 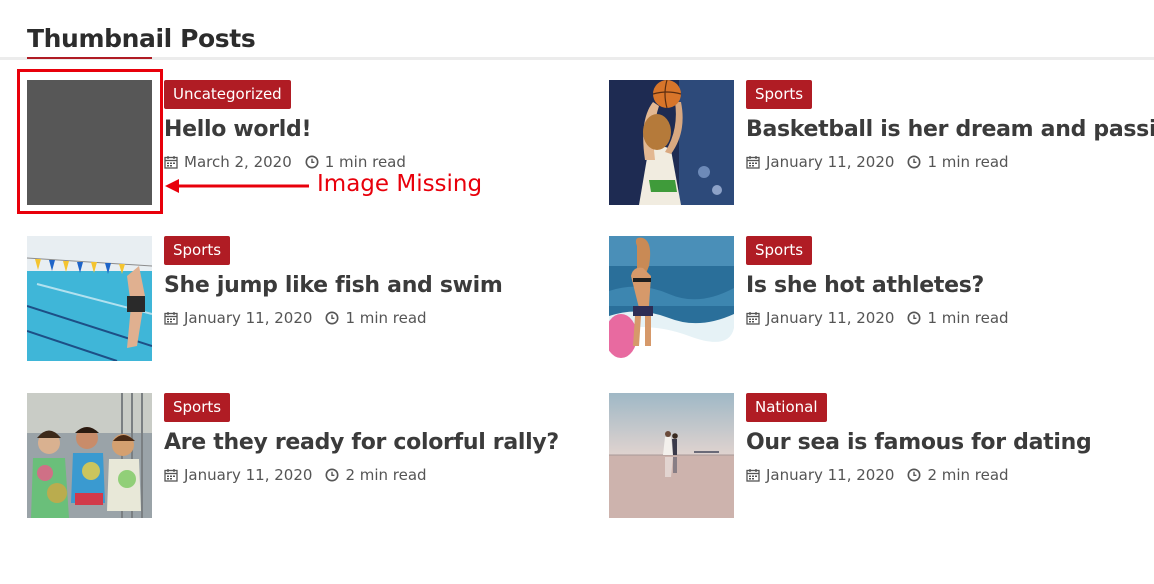 What do you see at coordinates (786, 407) in the screenshot?
I see `category-badge: National` at bounding box center [786, 407].